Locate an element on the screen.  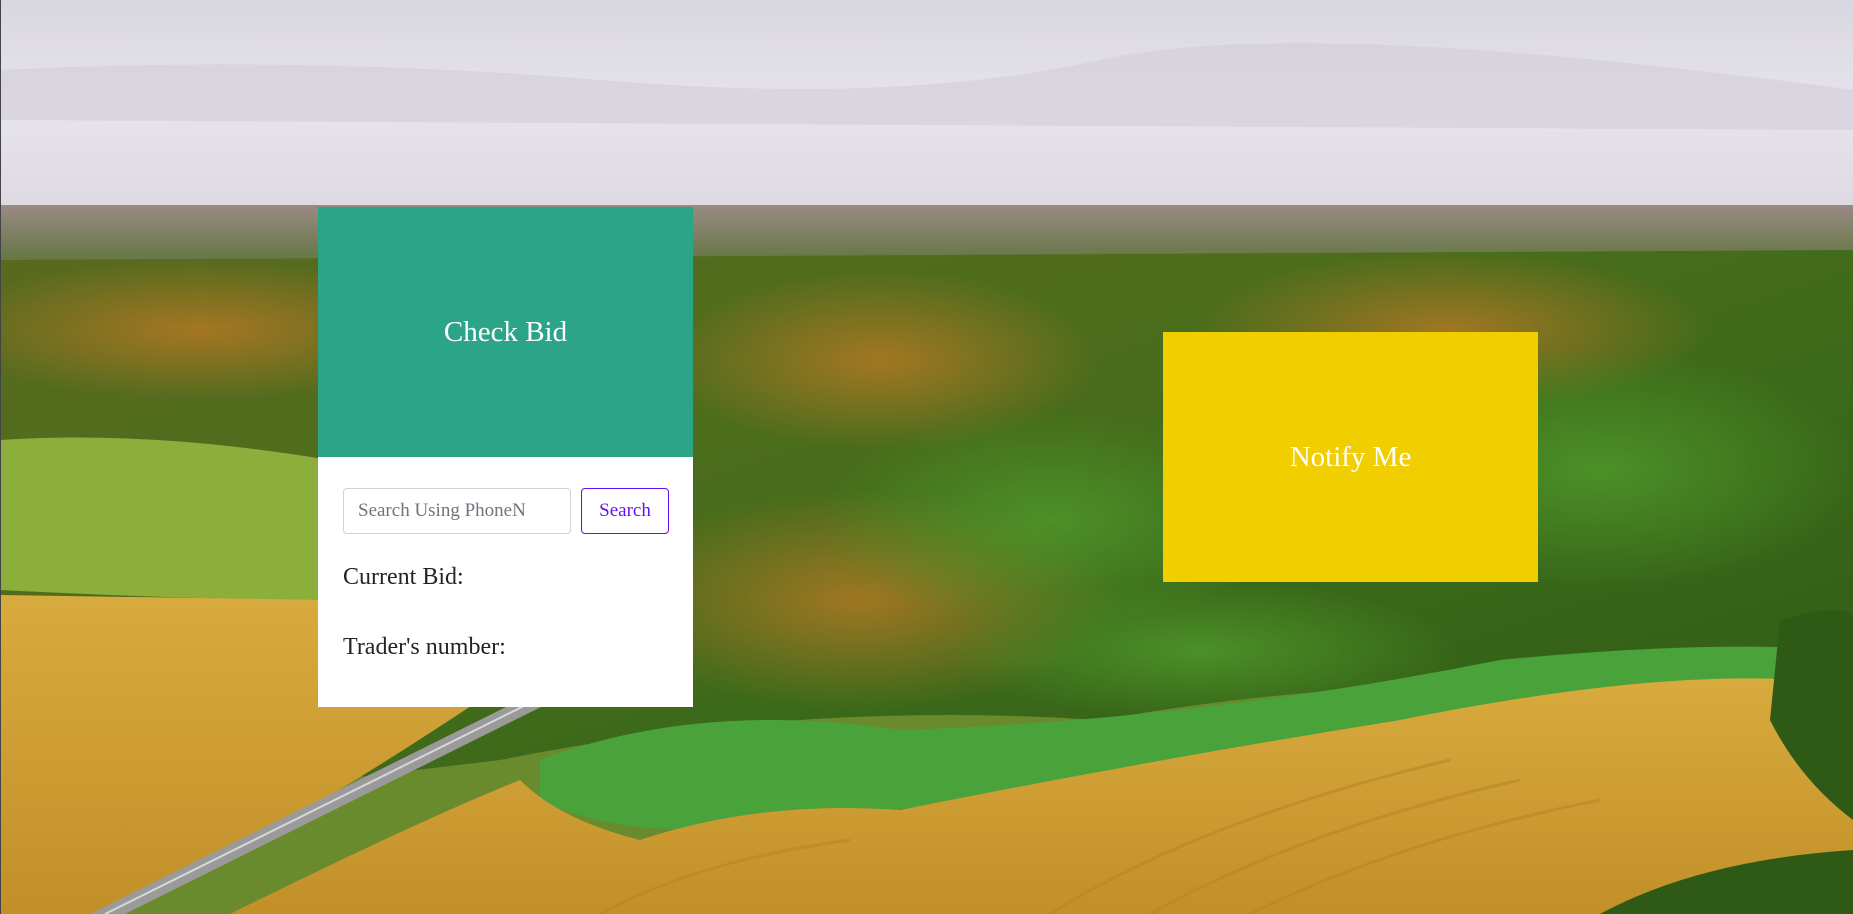
search-button: Search is located at coordinates (625, 511).